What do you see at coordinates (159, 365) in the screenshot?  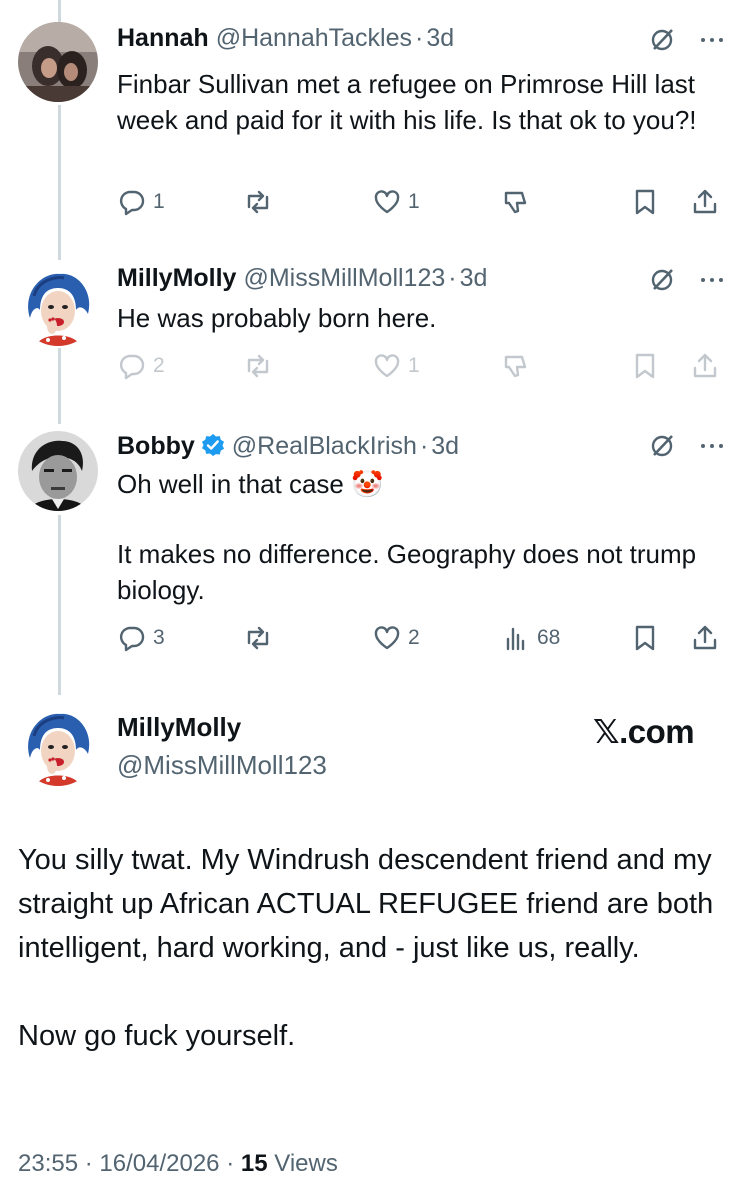 I see `reply-count: 2` at bounding box center [159, 365].